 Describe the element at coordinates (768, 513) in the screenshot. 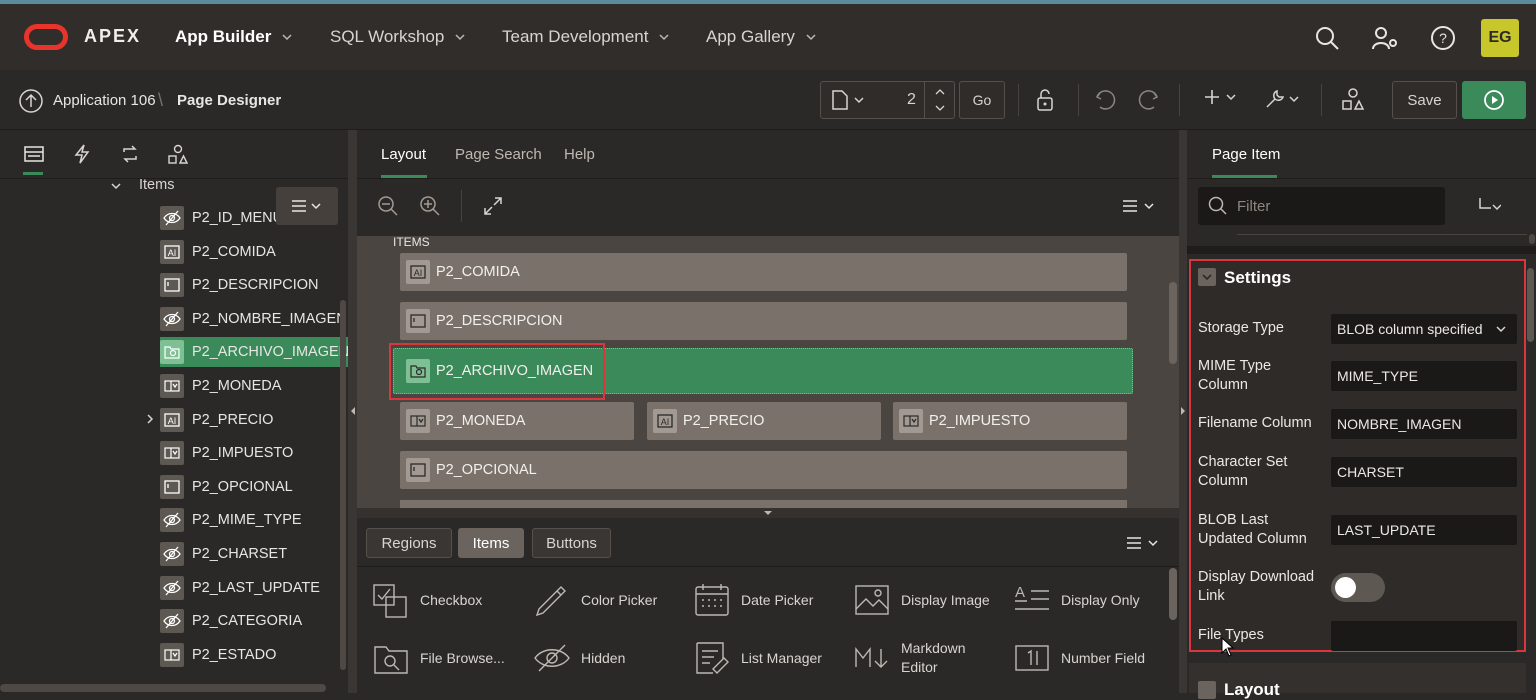

I see `gallery-splitter` at that location.